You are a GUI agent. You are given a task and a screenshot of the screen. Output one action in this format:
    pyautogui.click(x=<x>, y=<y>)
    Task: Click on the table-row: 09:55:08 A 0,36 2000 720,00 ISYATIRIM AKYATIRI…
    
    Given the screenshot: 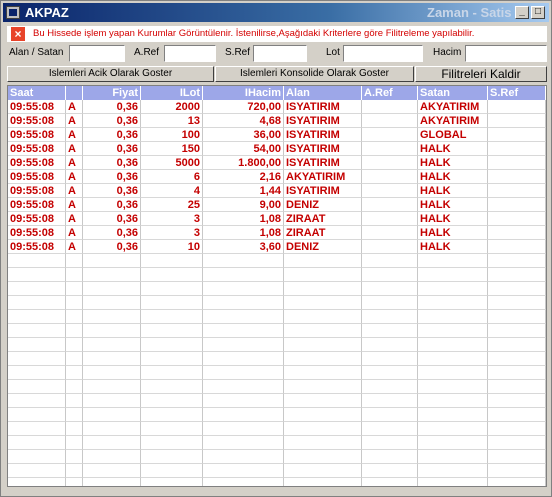 What is the action you would take?
    pyautogui.click(x=277, y=107)
    